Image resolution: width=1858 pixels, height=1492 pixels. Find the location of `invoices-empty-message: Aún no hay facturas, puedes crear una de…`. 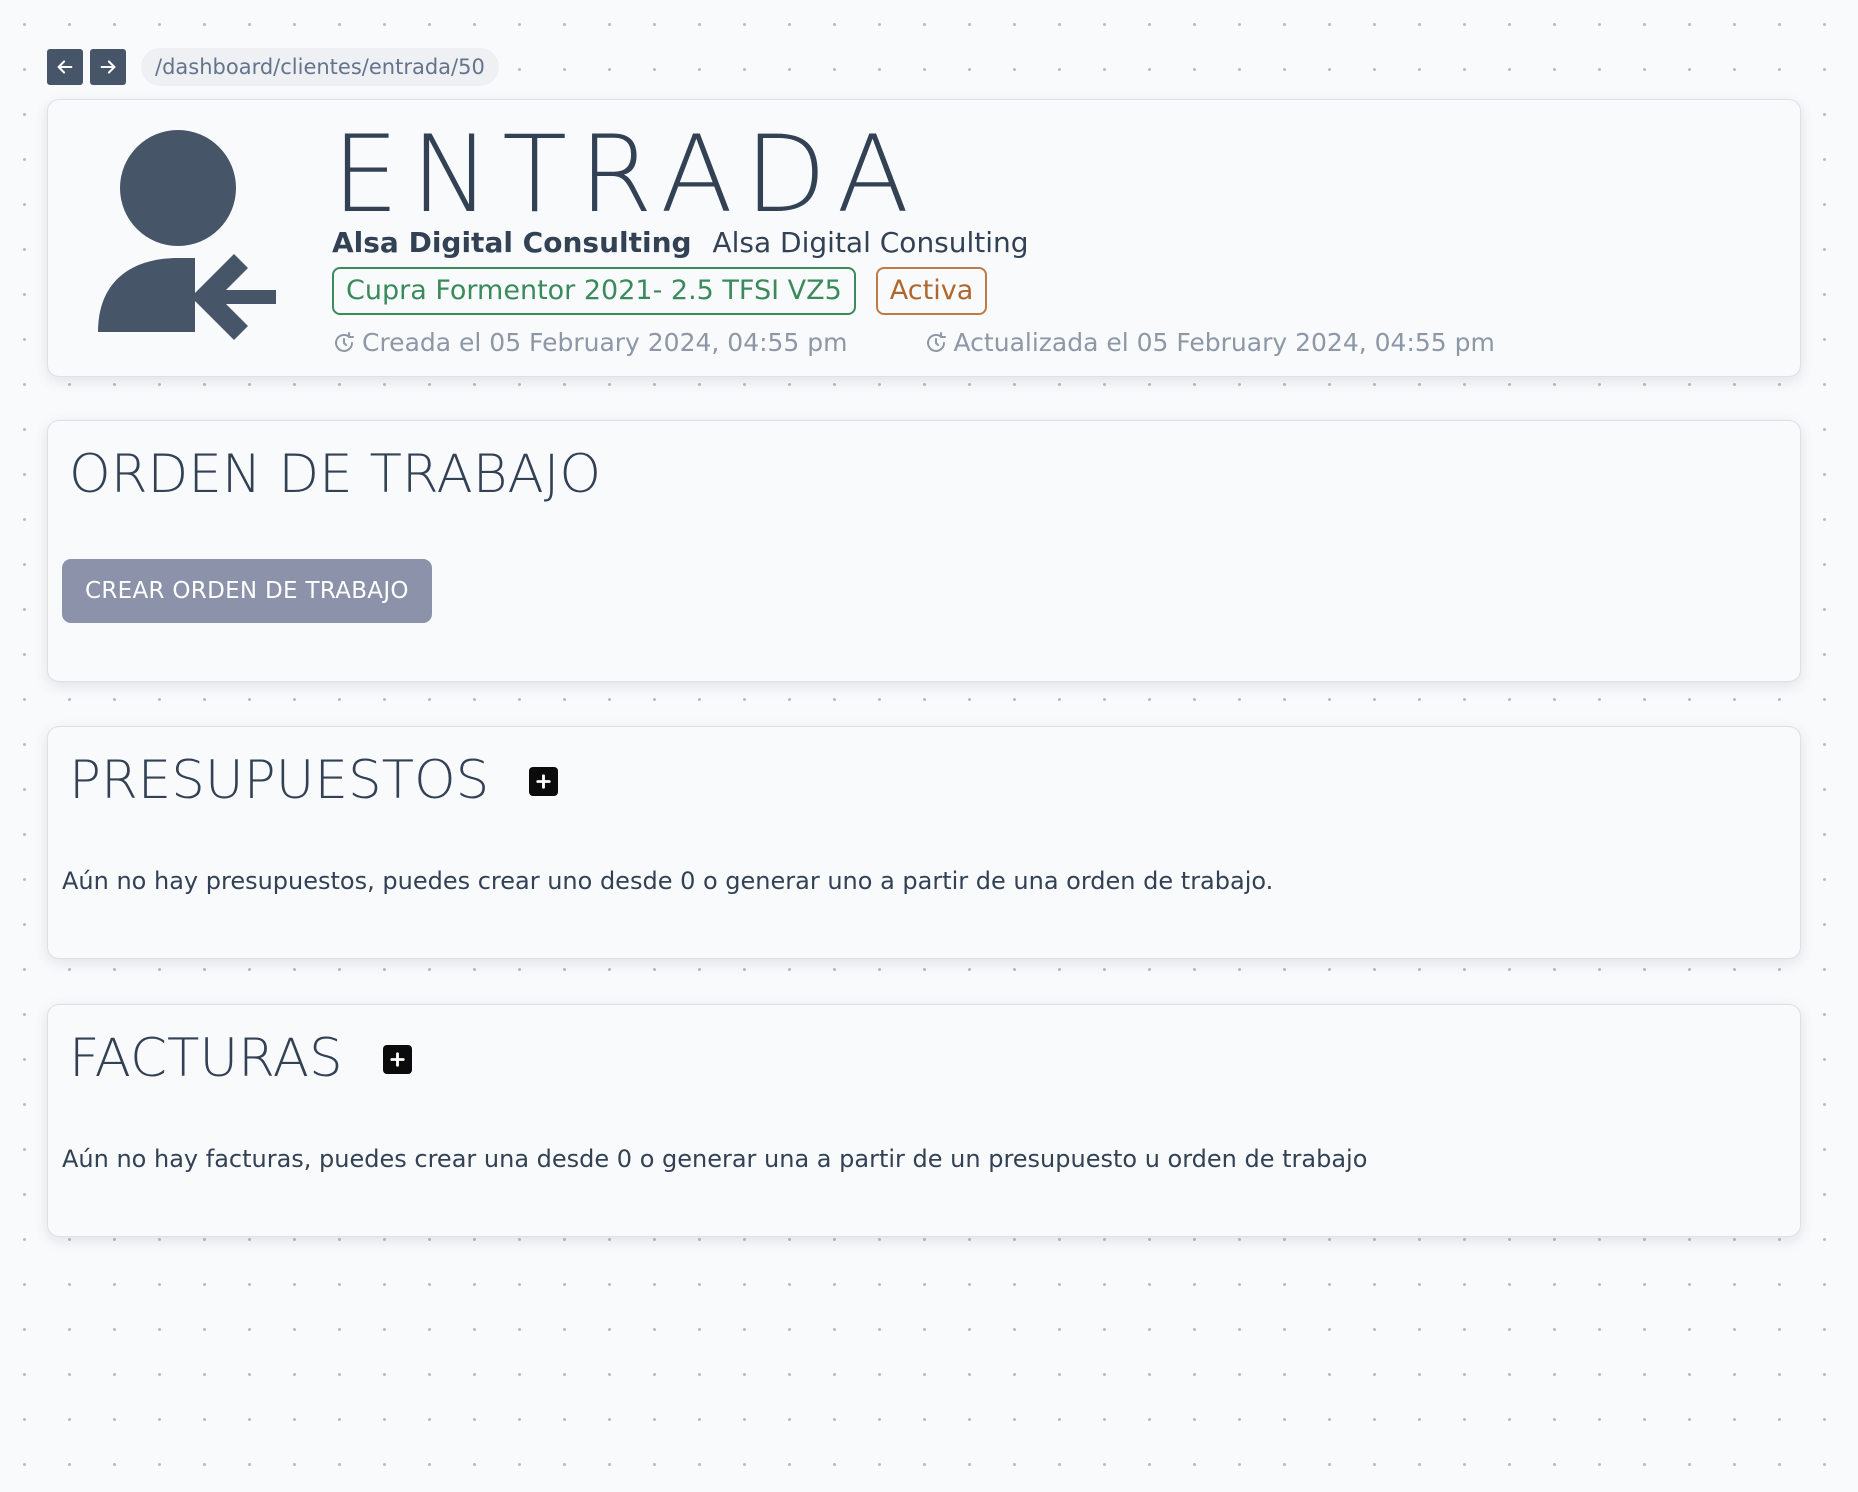

invoices-empty-message: Aún no hay facturas, puedes crear una de… is located at coordinates (715, 1159).